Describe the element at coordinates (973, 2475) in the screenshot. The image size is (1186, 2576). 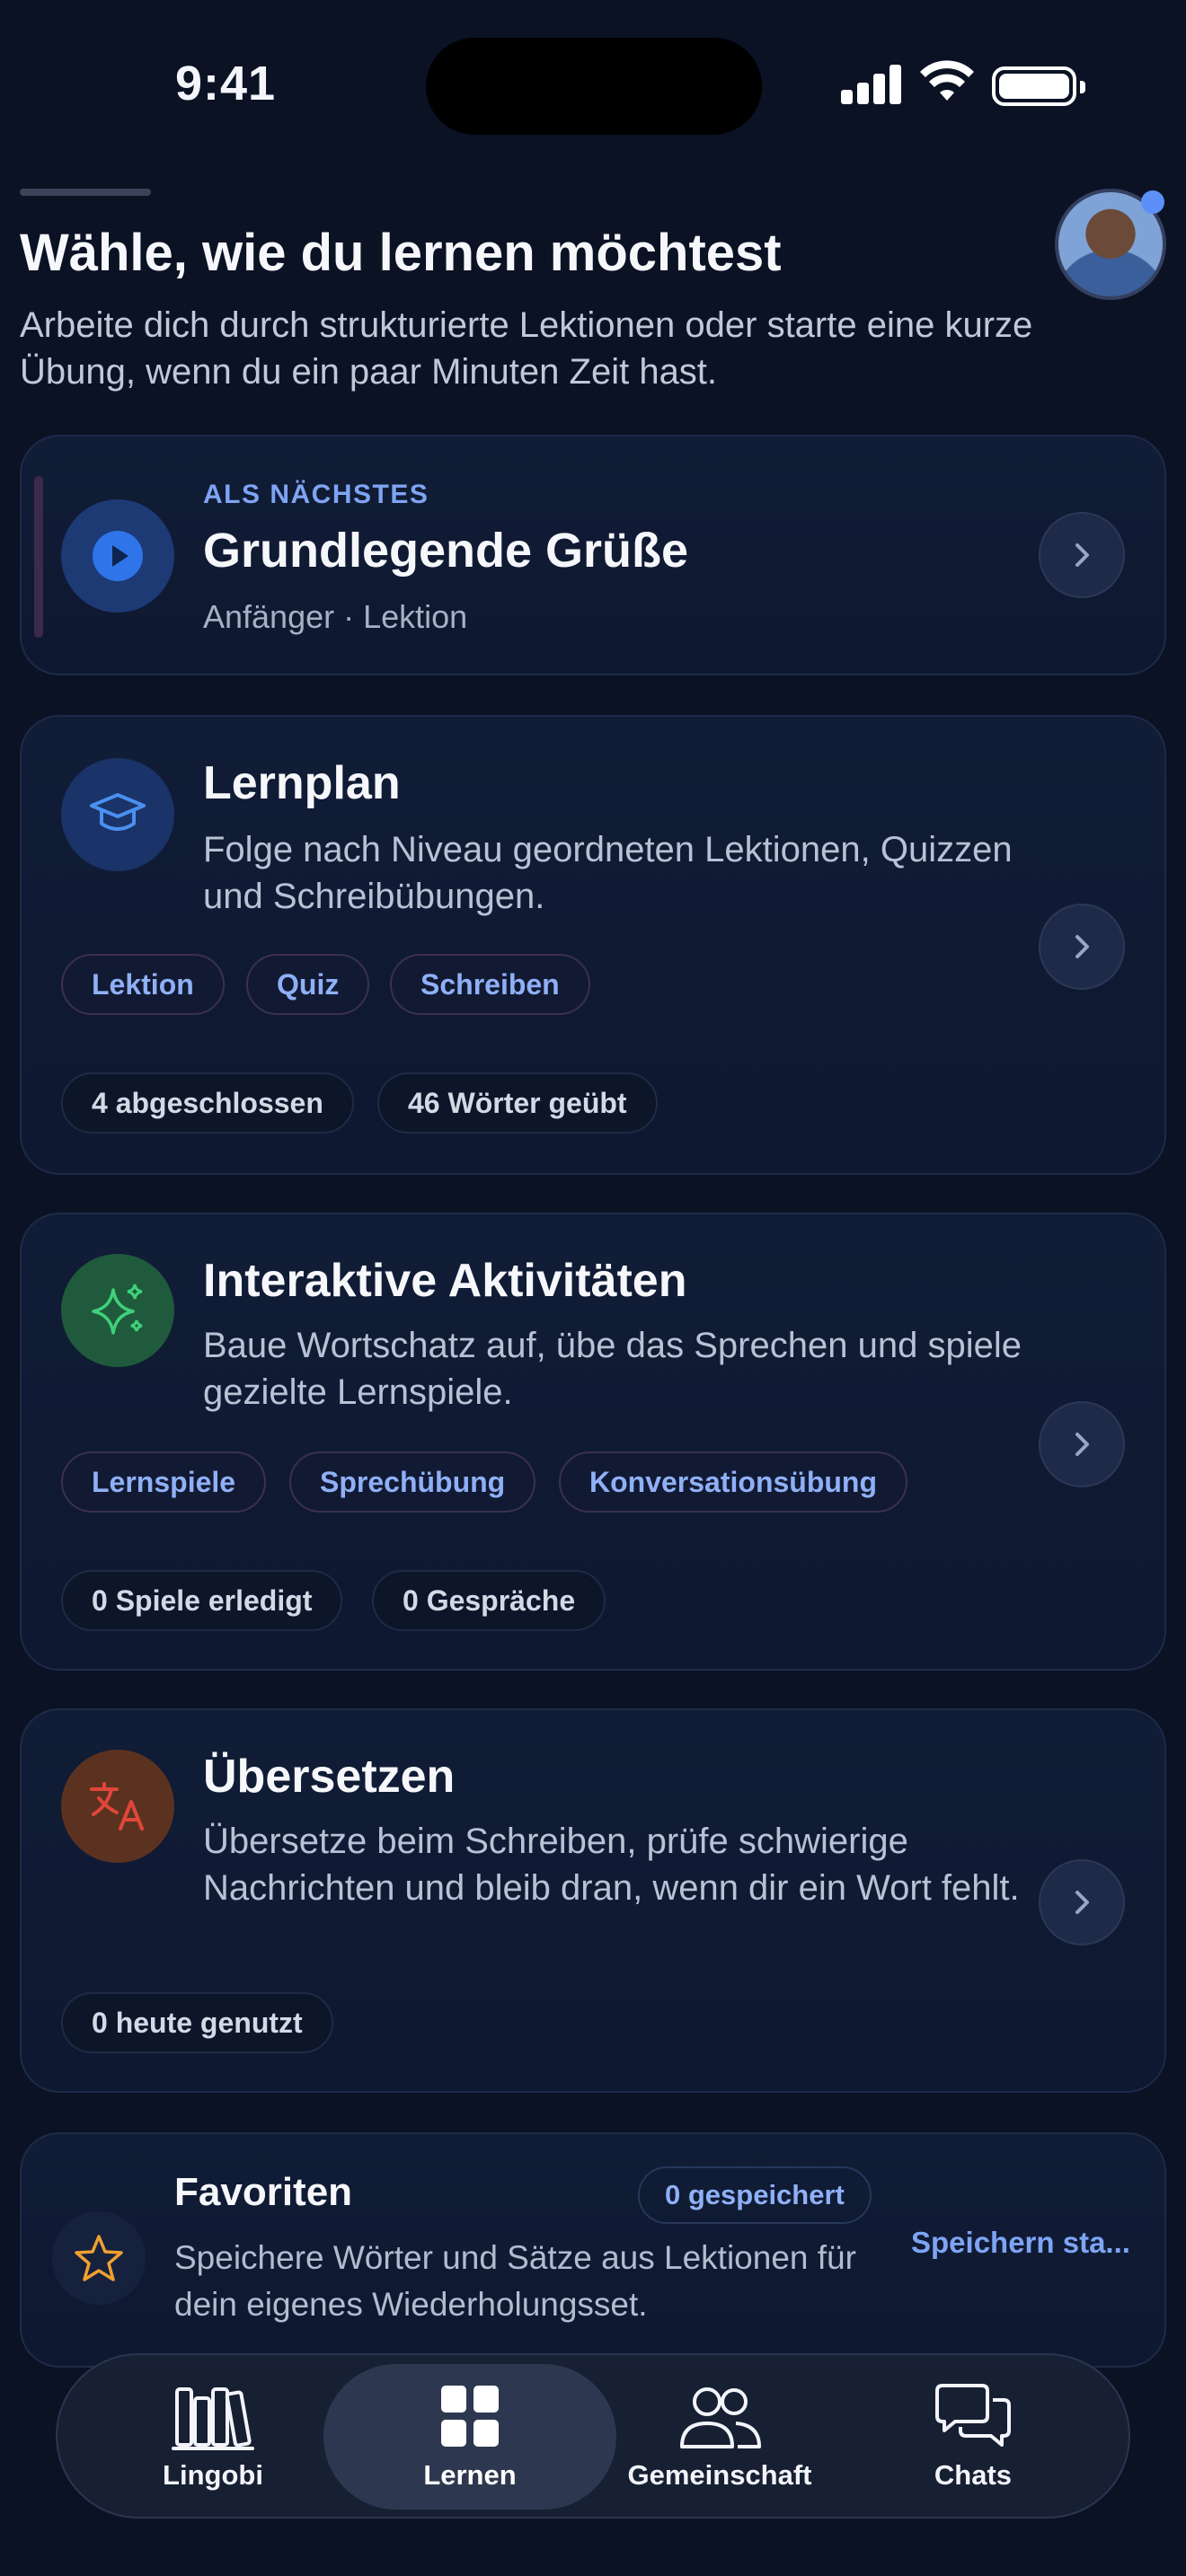
I see `tab-label: Chats` at that location.